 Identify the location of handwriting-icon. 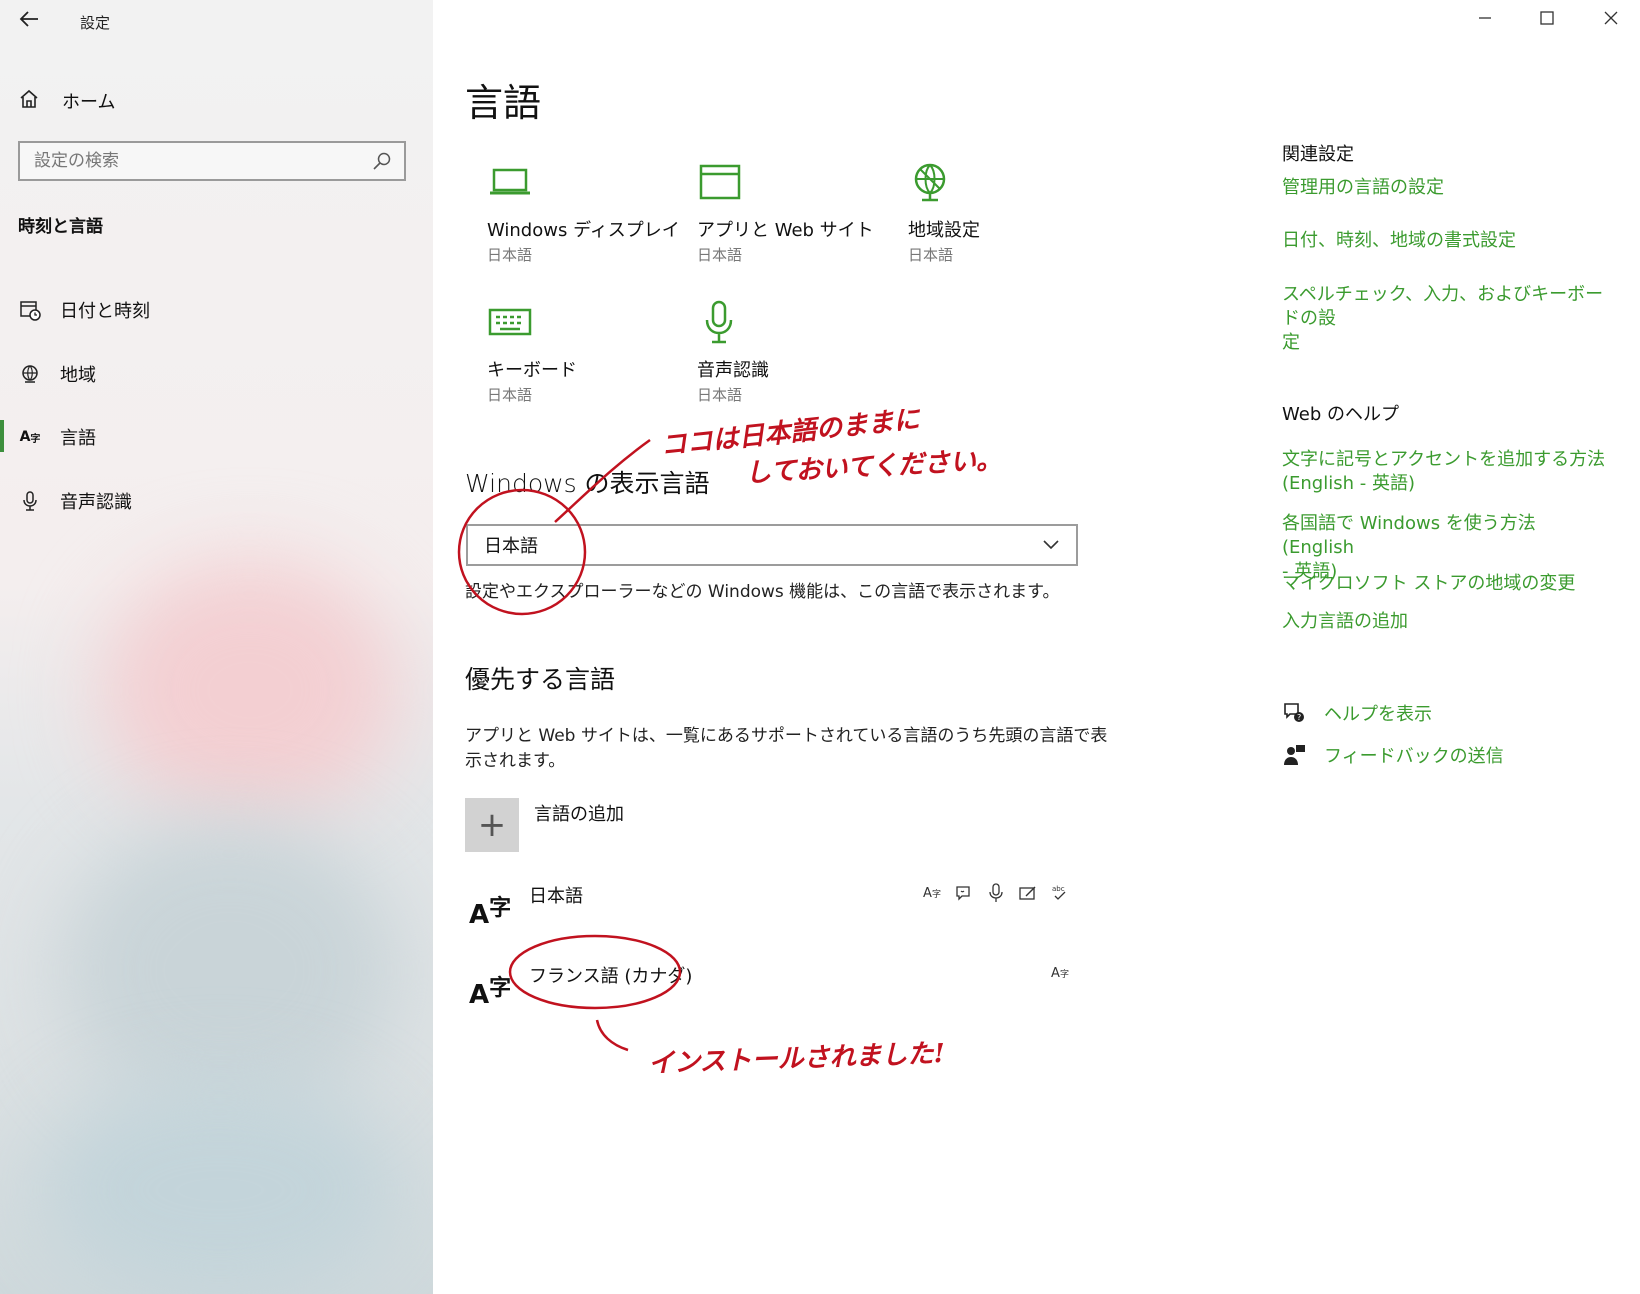
(1028, 893).